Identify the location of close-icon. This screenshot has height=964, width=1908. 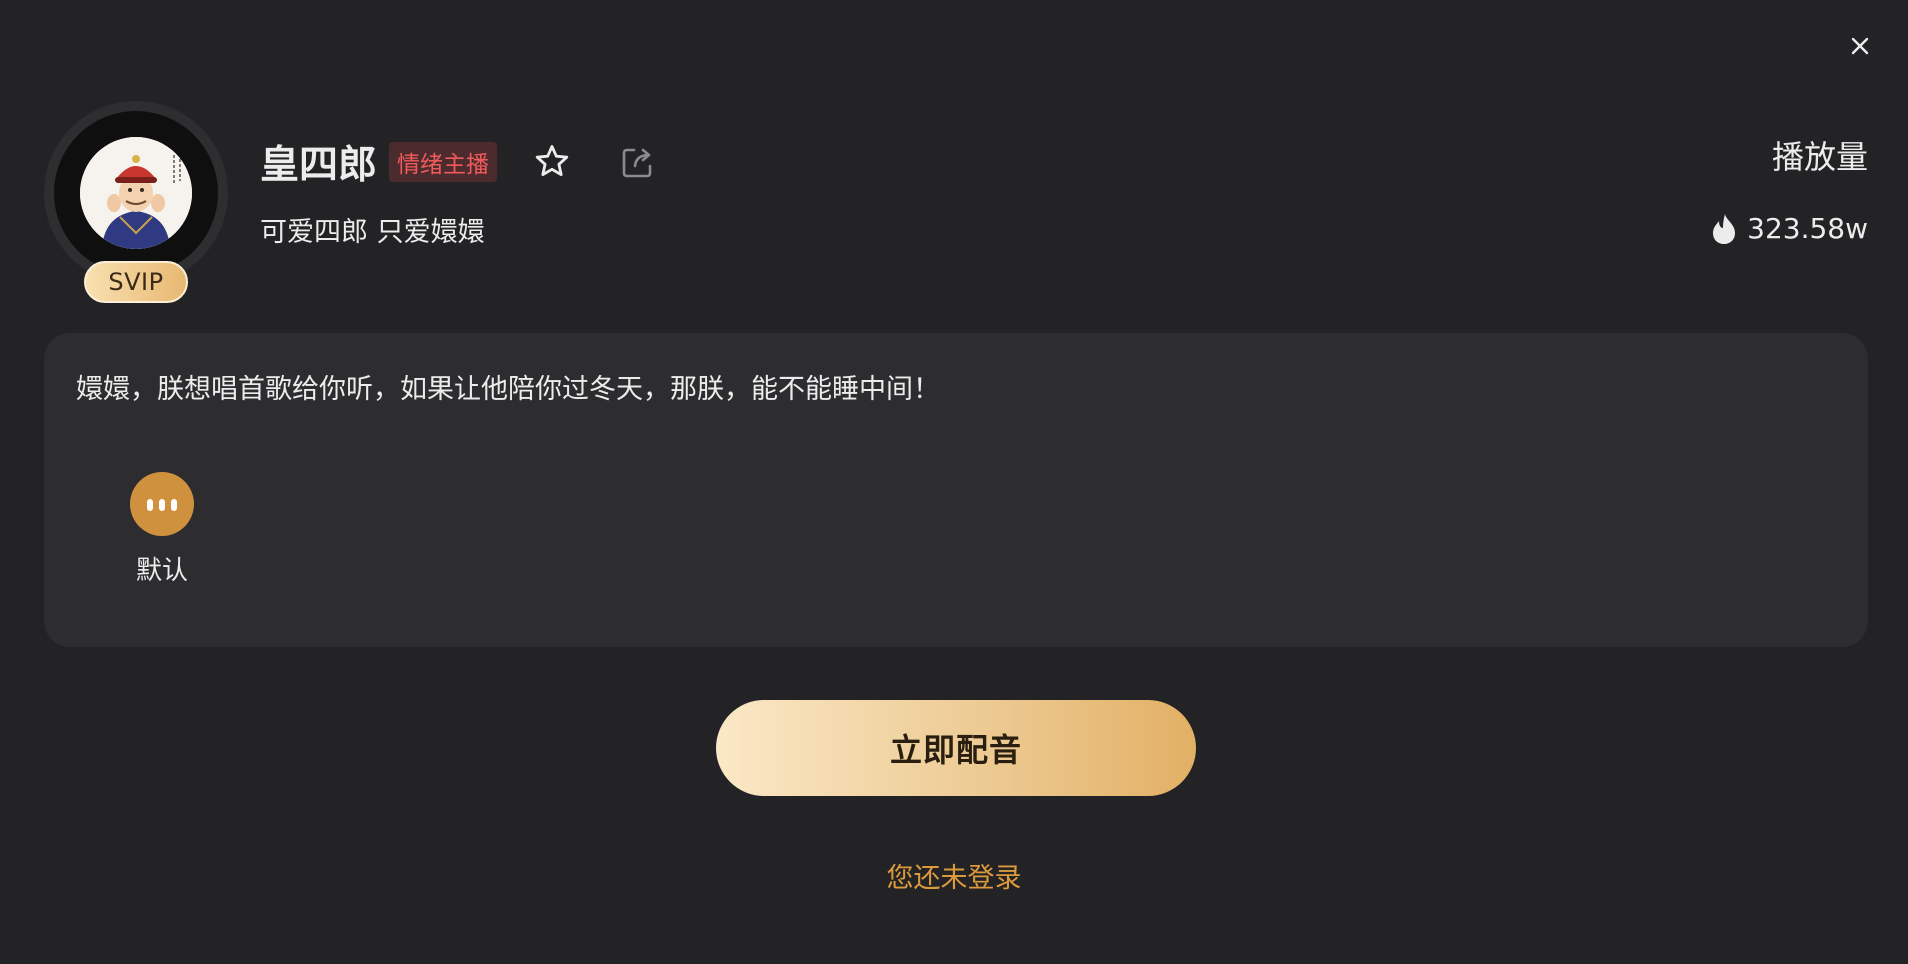
(1860, 46).